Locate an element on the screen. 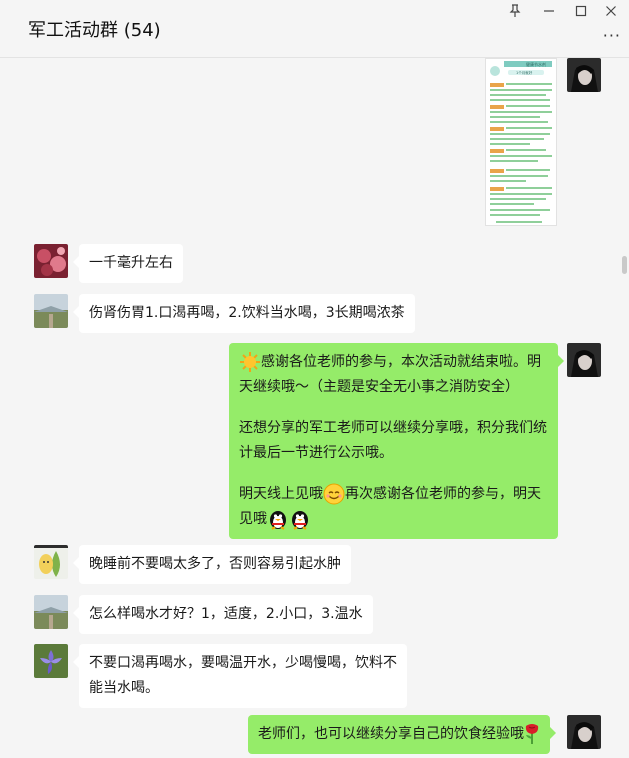  sun-emoji-icon is located at coordinates (250, 362).